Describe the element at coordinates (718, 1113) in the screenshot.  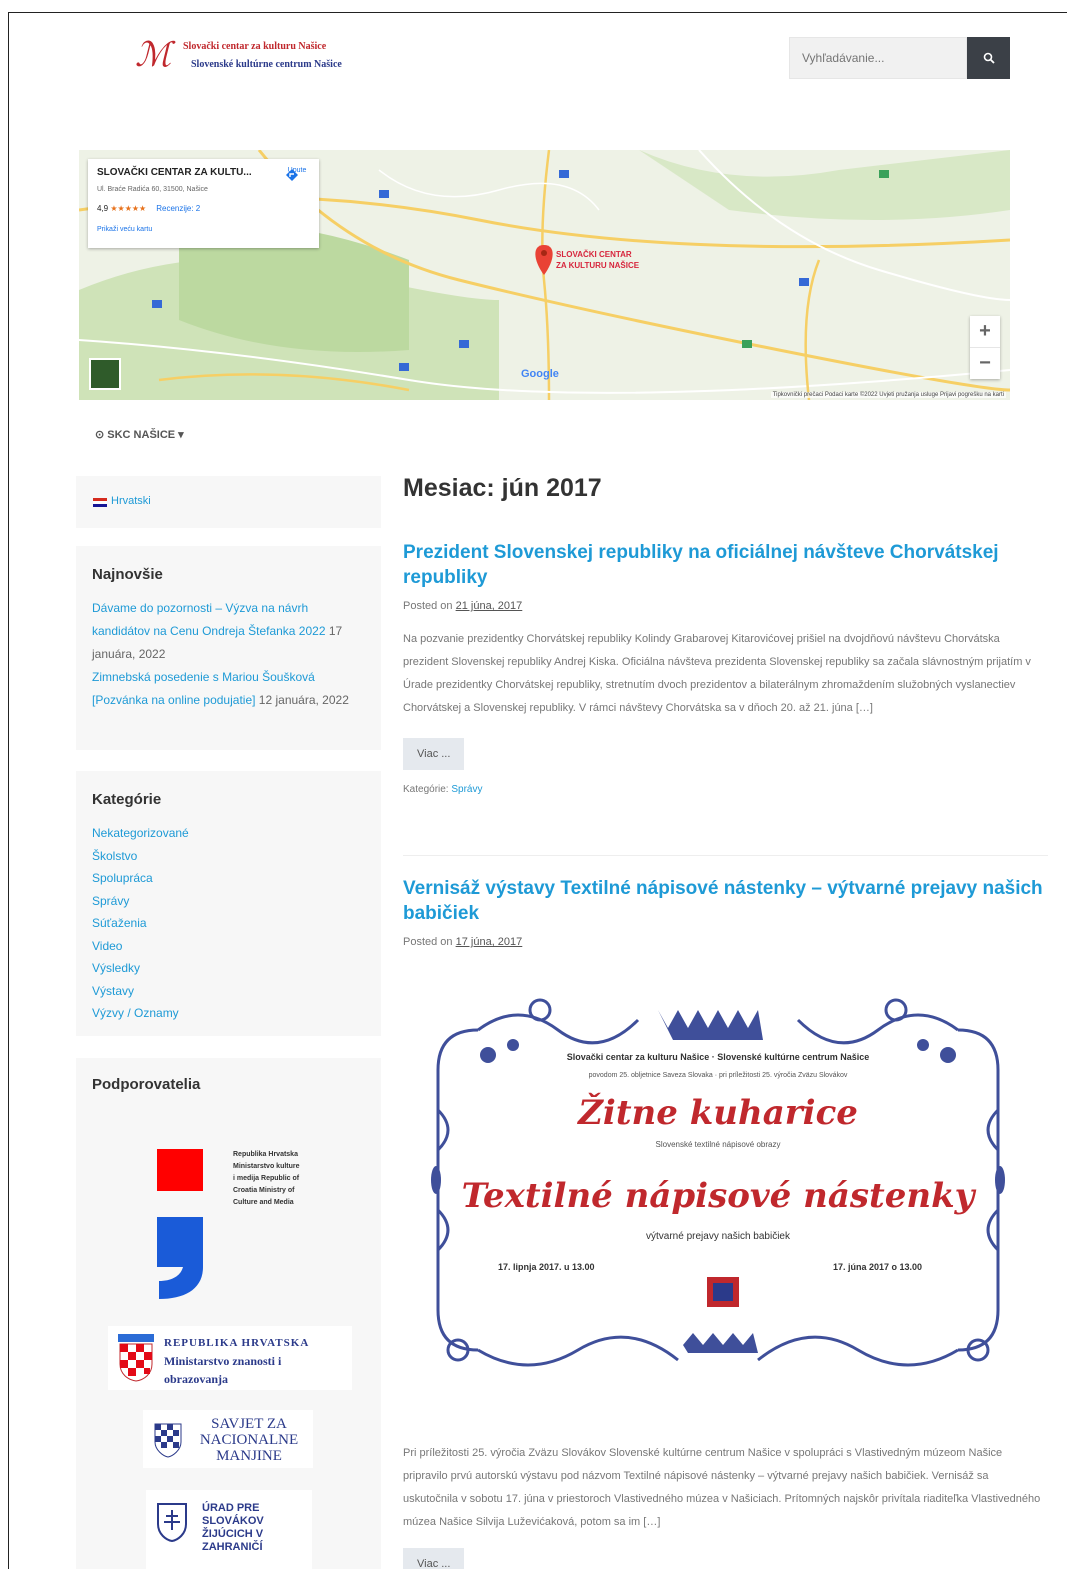
I see `poster-script-title-1: Žitne kuharice` at that location.